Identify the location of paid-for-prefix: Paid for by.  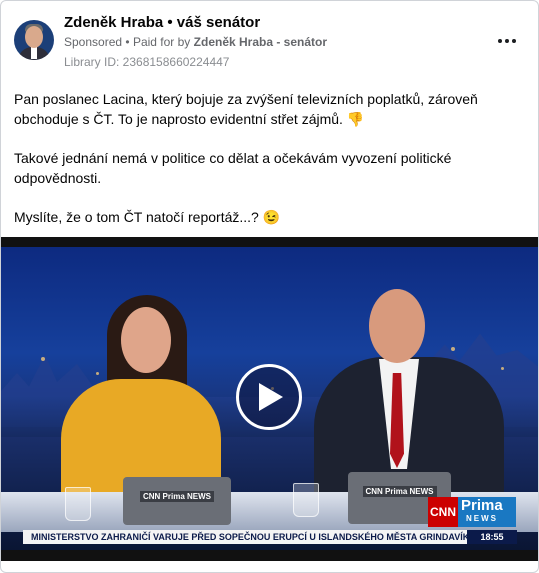
(161, 42).